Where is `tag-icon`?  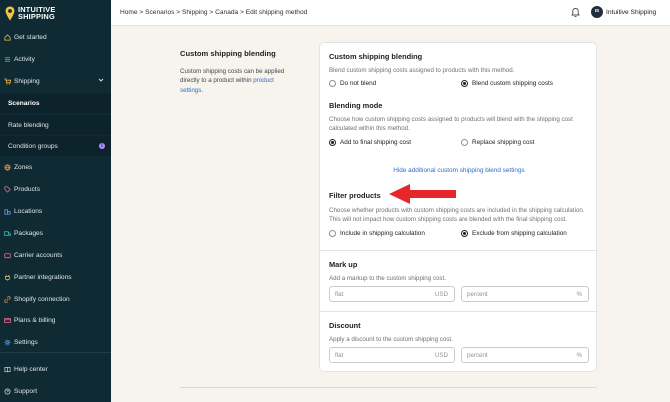
tag-icon is located at coordinates (7, 189).